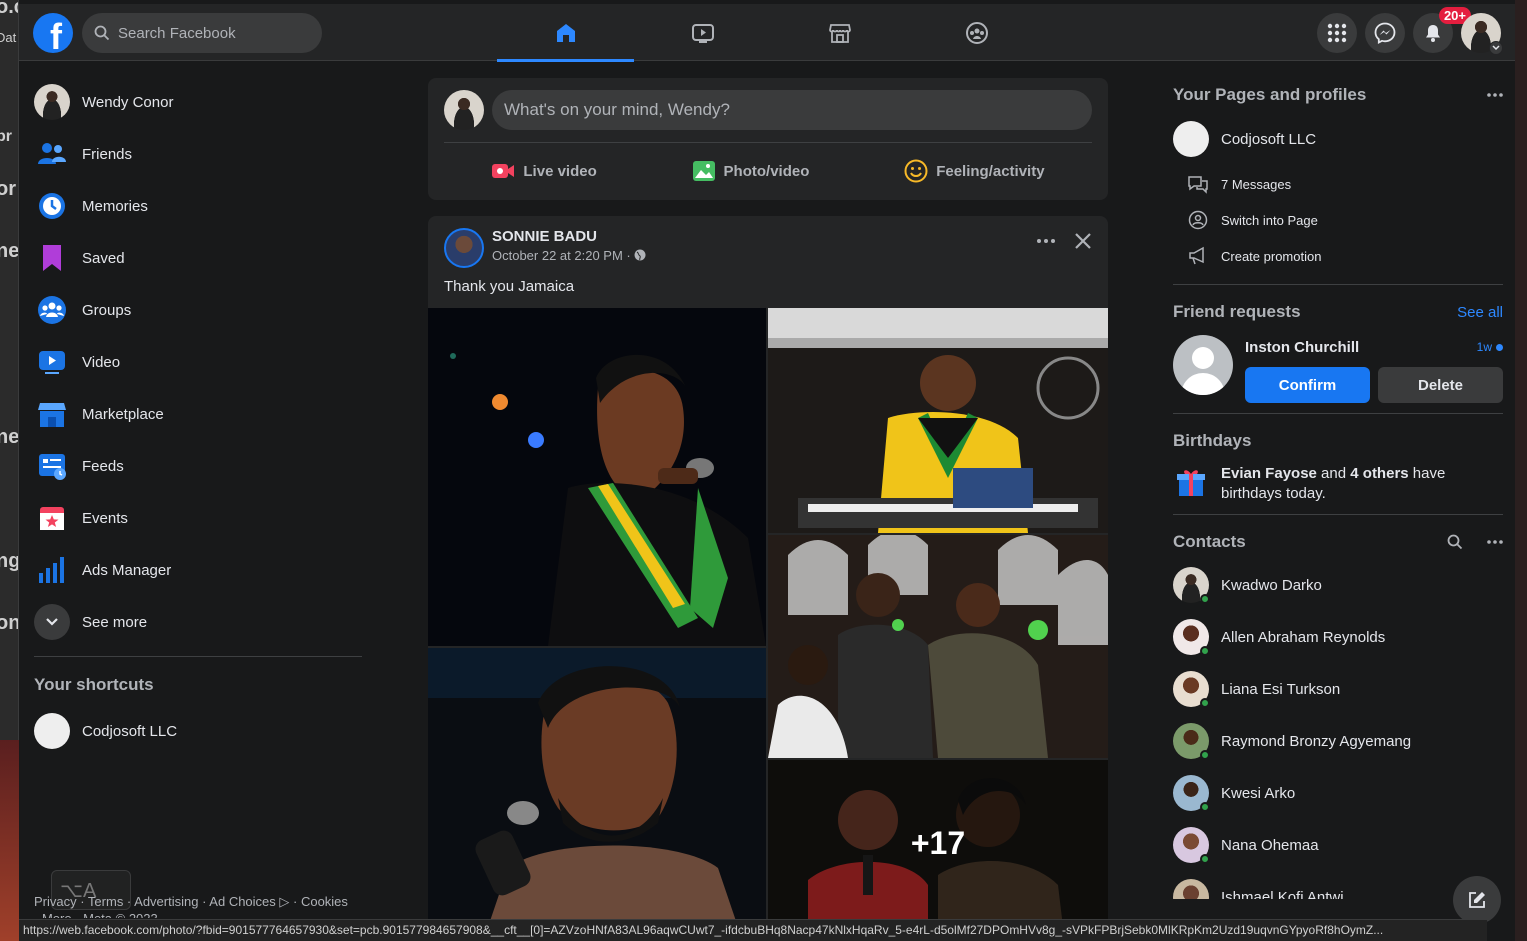  I want to click on birthdays-header: Birthdays, so click(1212, 440).